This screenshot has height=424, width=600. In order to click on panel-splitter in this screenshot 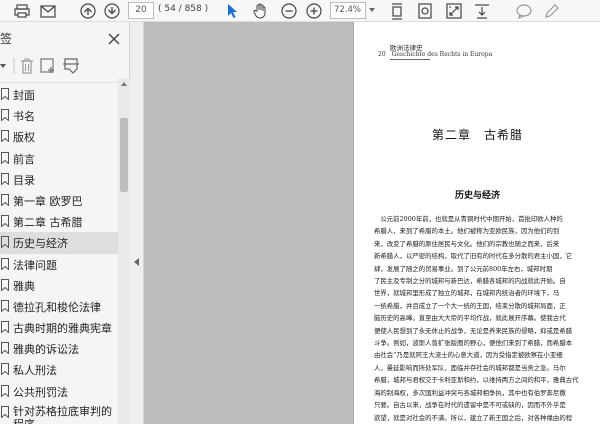, I will do `click(137, 223)`.